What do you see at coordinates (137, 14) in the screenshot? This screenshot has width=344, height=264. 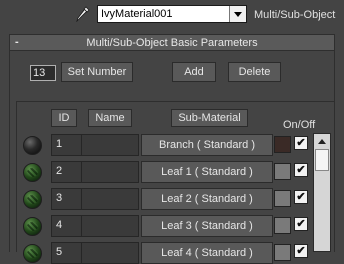 I see `material-name-value: IvyMaterial001` at bounding box center [137, 14].